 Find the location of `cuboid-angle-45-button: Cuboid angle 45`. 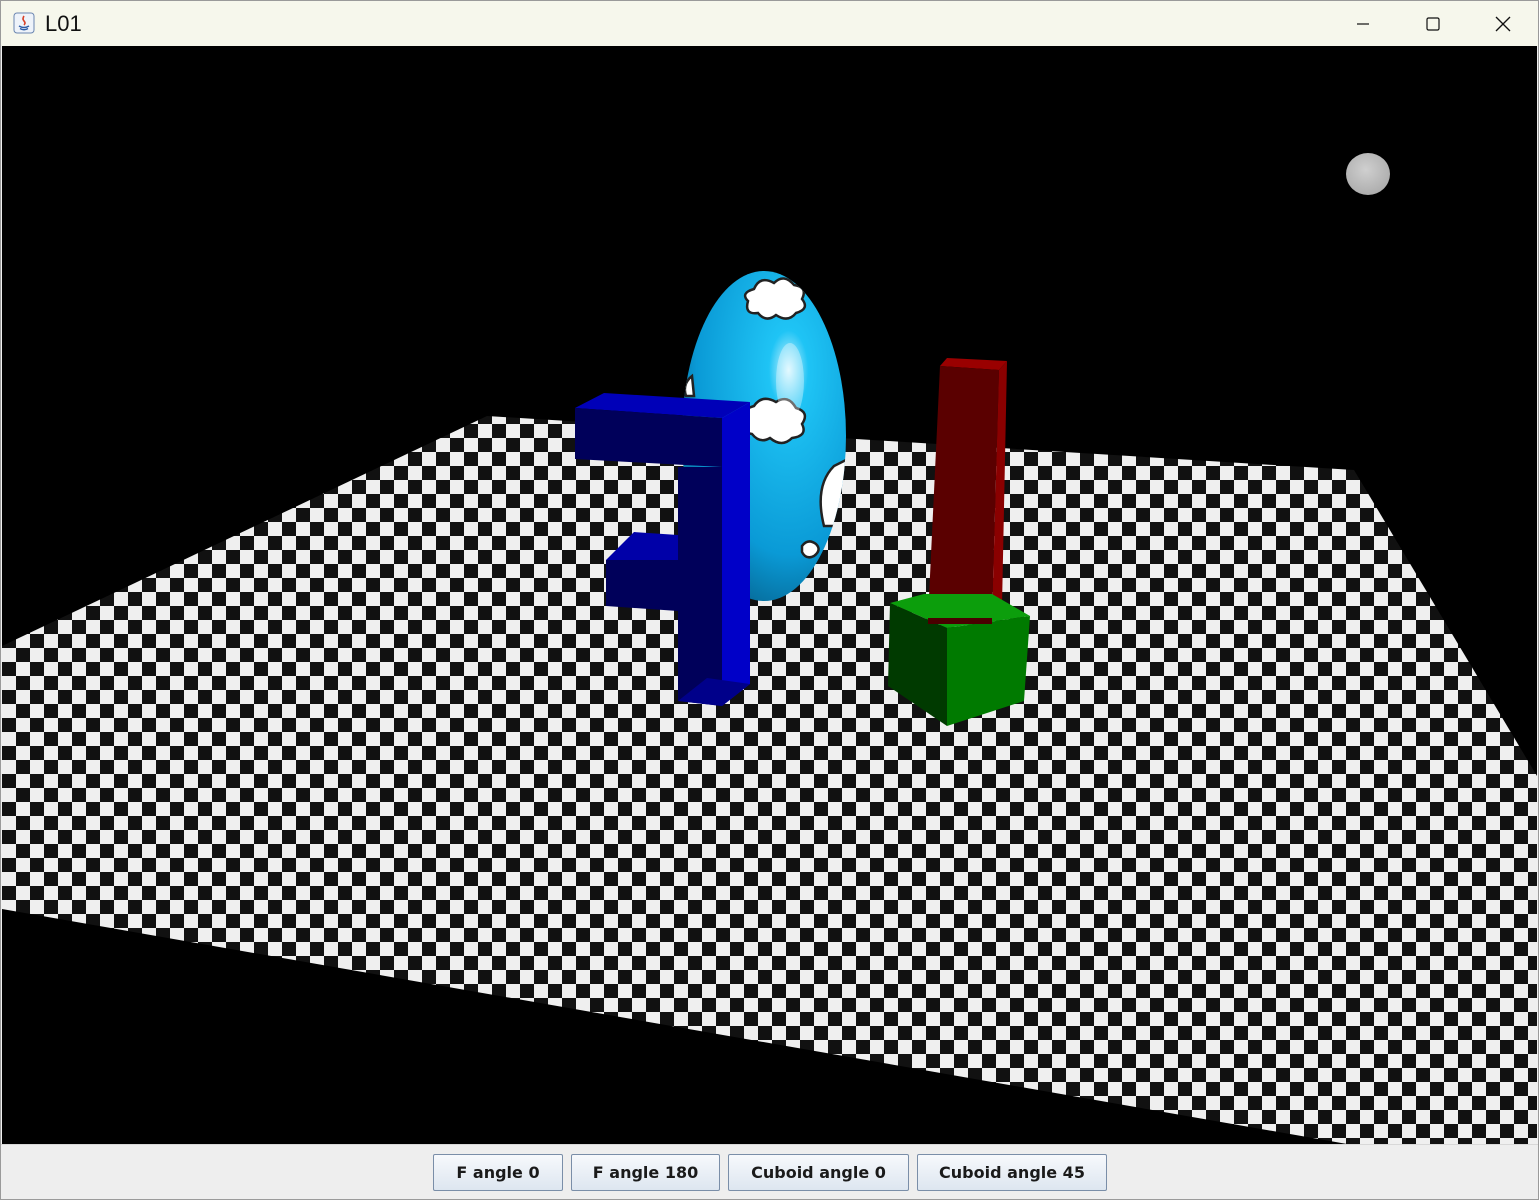

cuboid-angle-45-button: Cuboid angle 45 is located at coordinates (1012, 1172).